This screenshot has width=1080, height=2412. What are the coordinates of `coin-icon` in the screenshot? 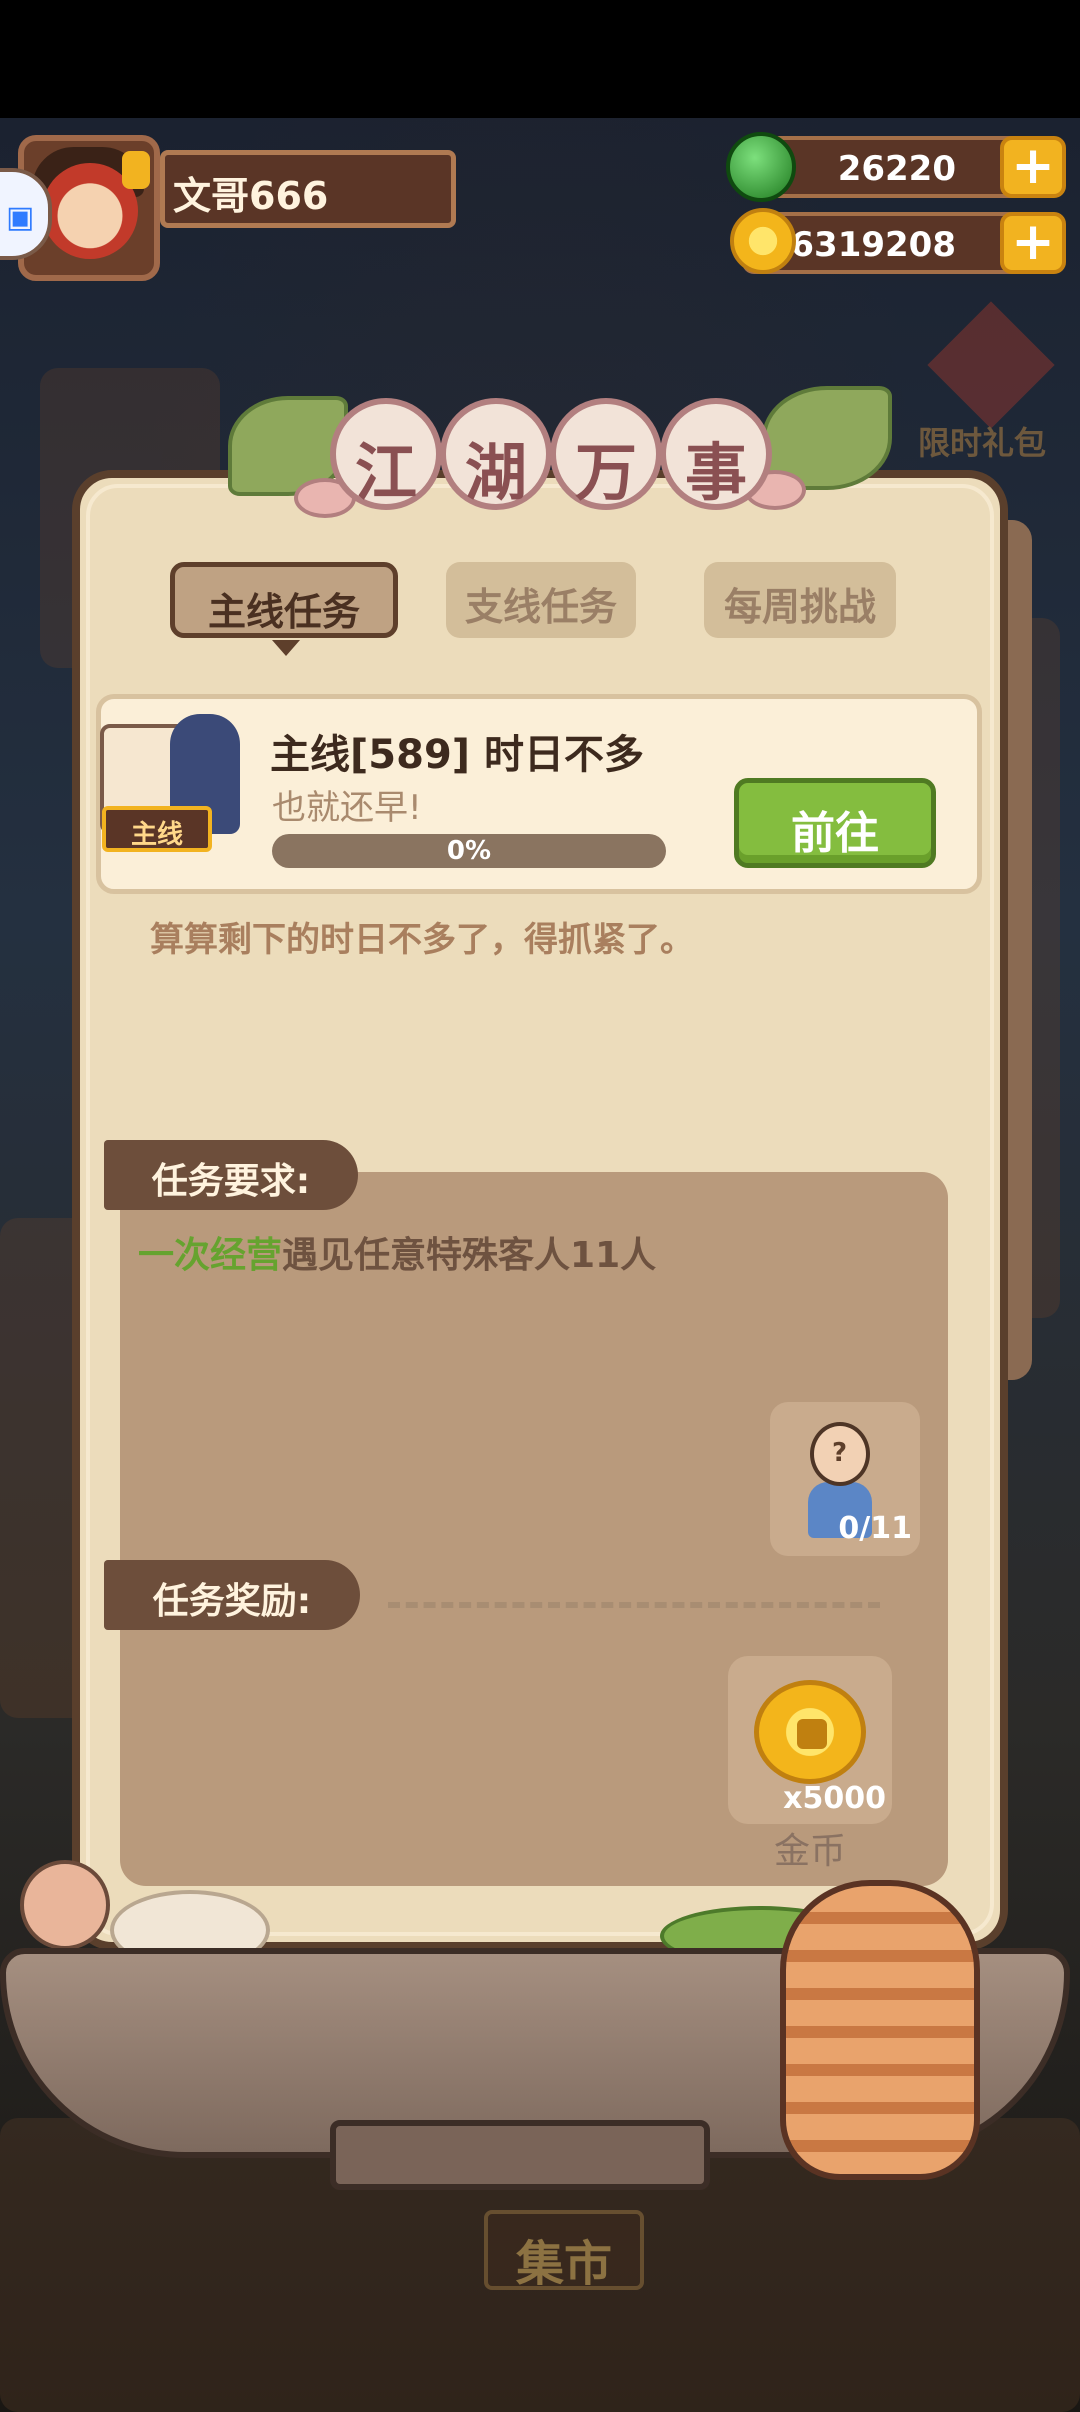 It's located at (763, 241).